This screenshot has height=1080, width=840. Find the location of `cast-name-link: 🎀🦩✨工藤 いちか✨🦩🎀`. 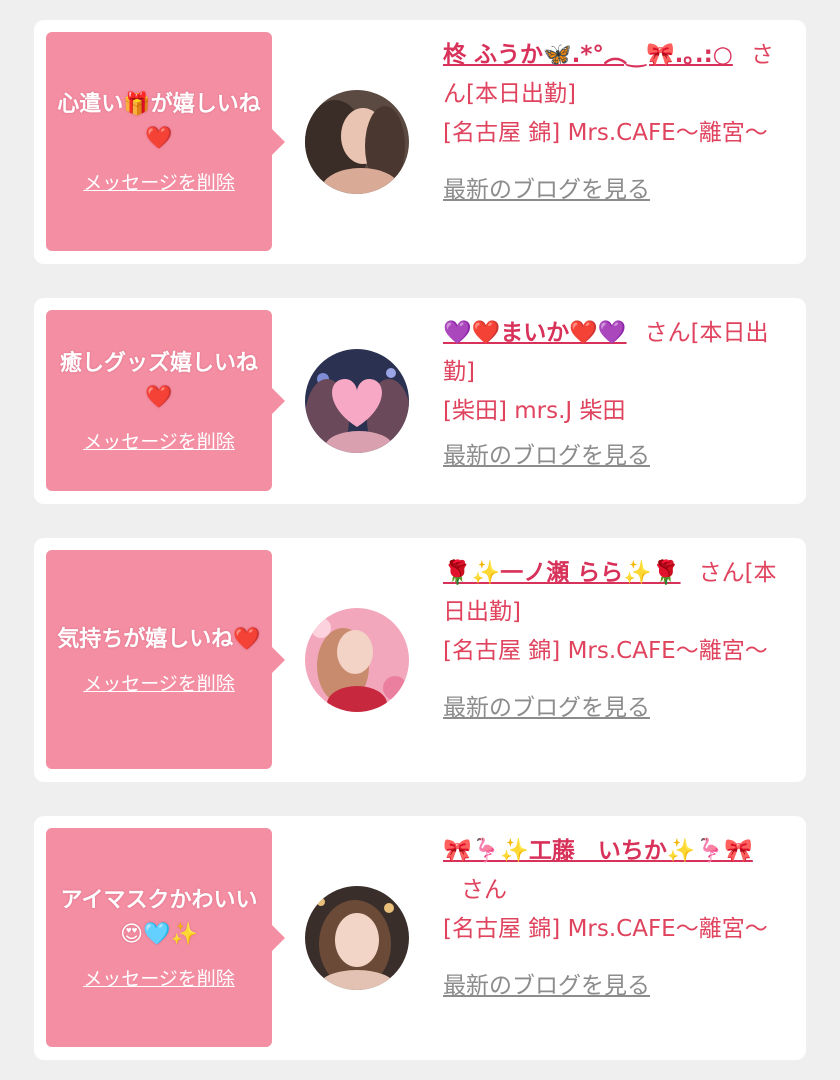

cast-name-link: 🎀🦩✨工藤 いちか✨🦩🎀 is located at coordinates (598, 851).